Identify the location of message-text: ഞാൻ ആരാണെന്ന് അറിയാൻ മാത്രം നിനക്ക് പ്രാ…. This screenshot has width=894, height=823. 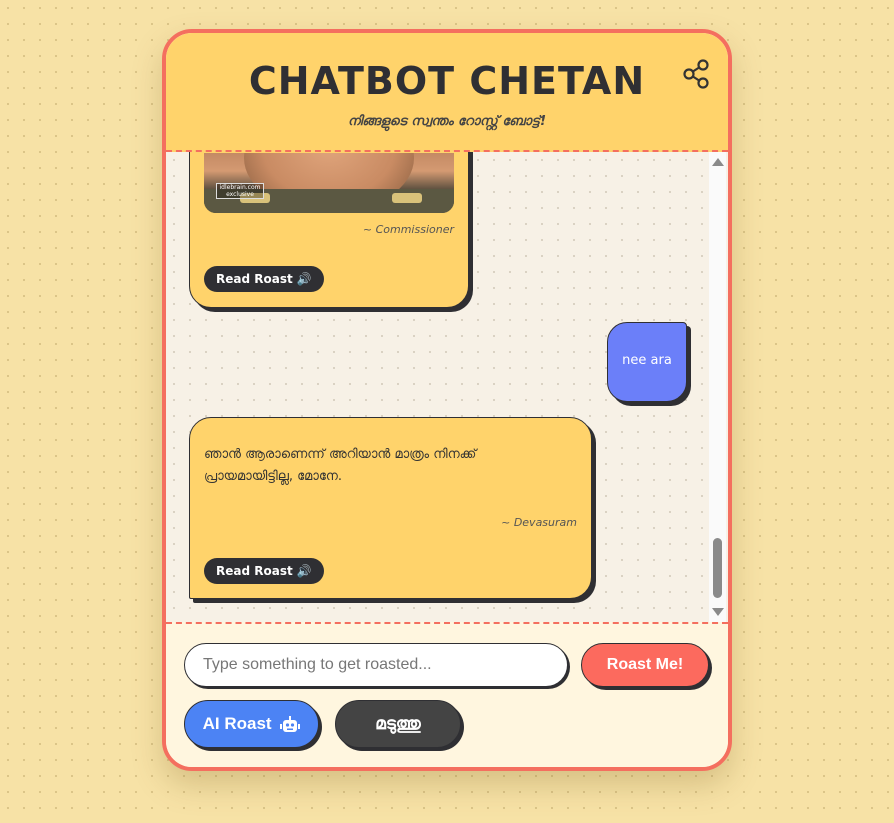
(340, 465).